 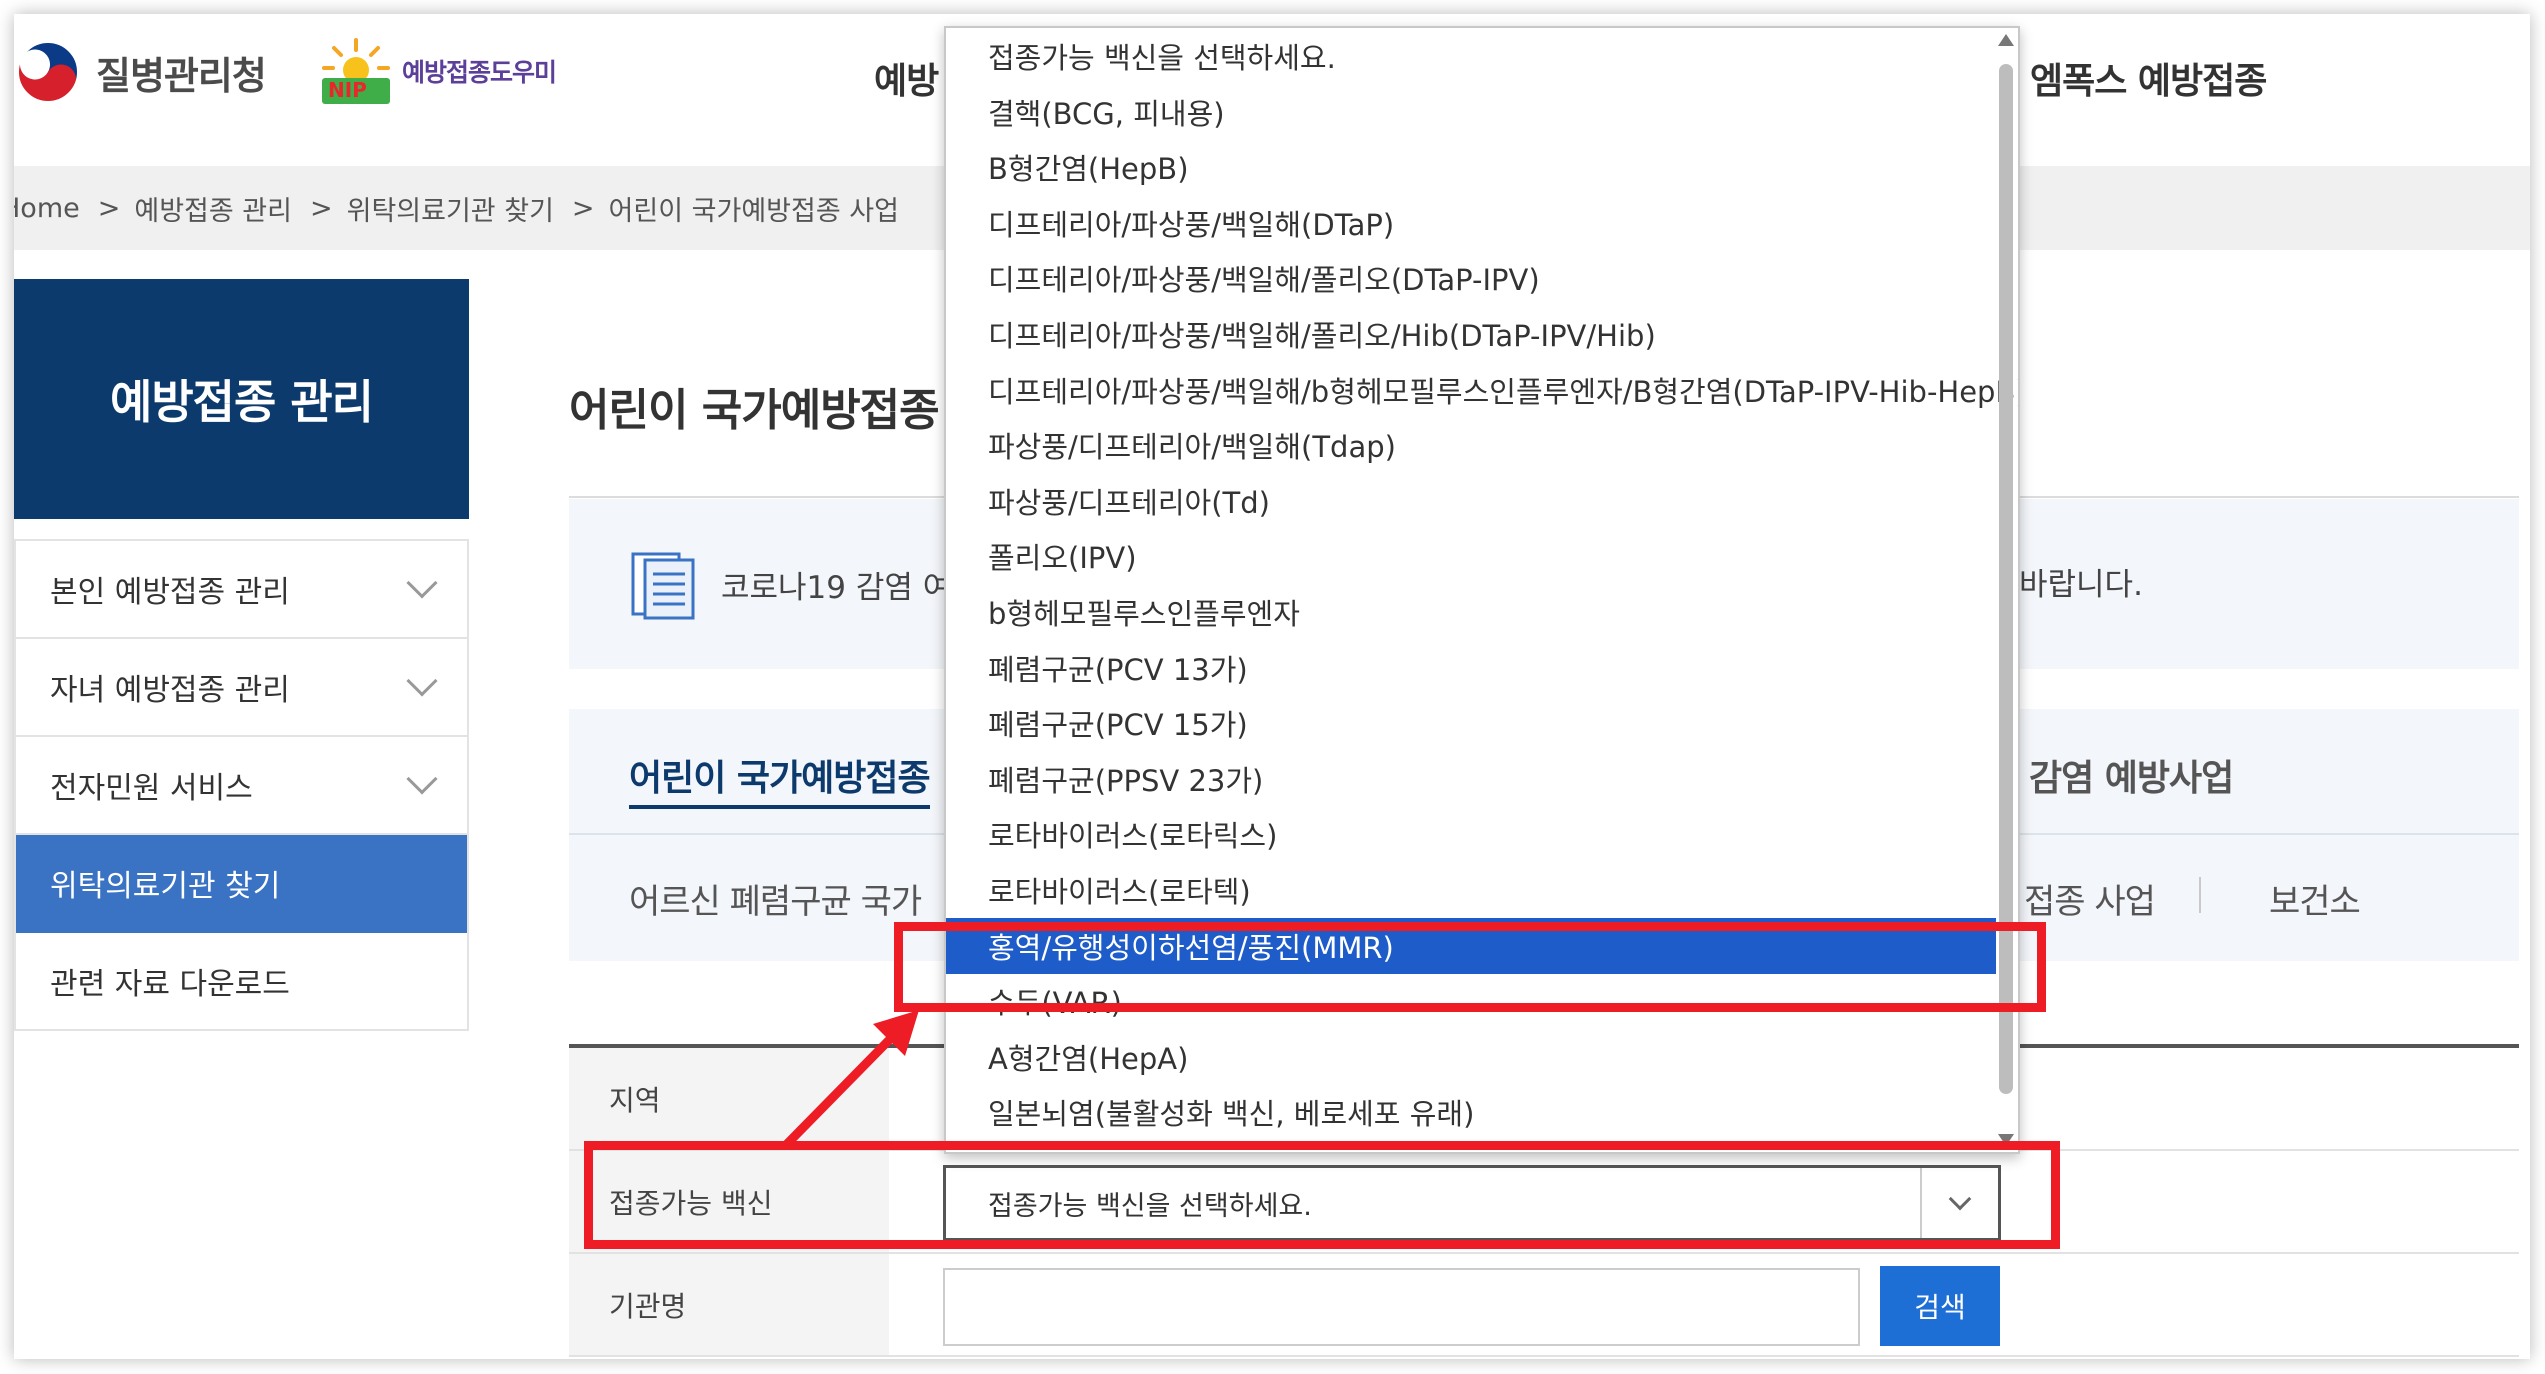 I want to click on sidebar-item-label: 위탁의료기관 찾기, so click(x=165, y=886).